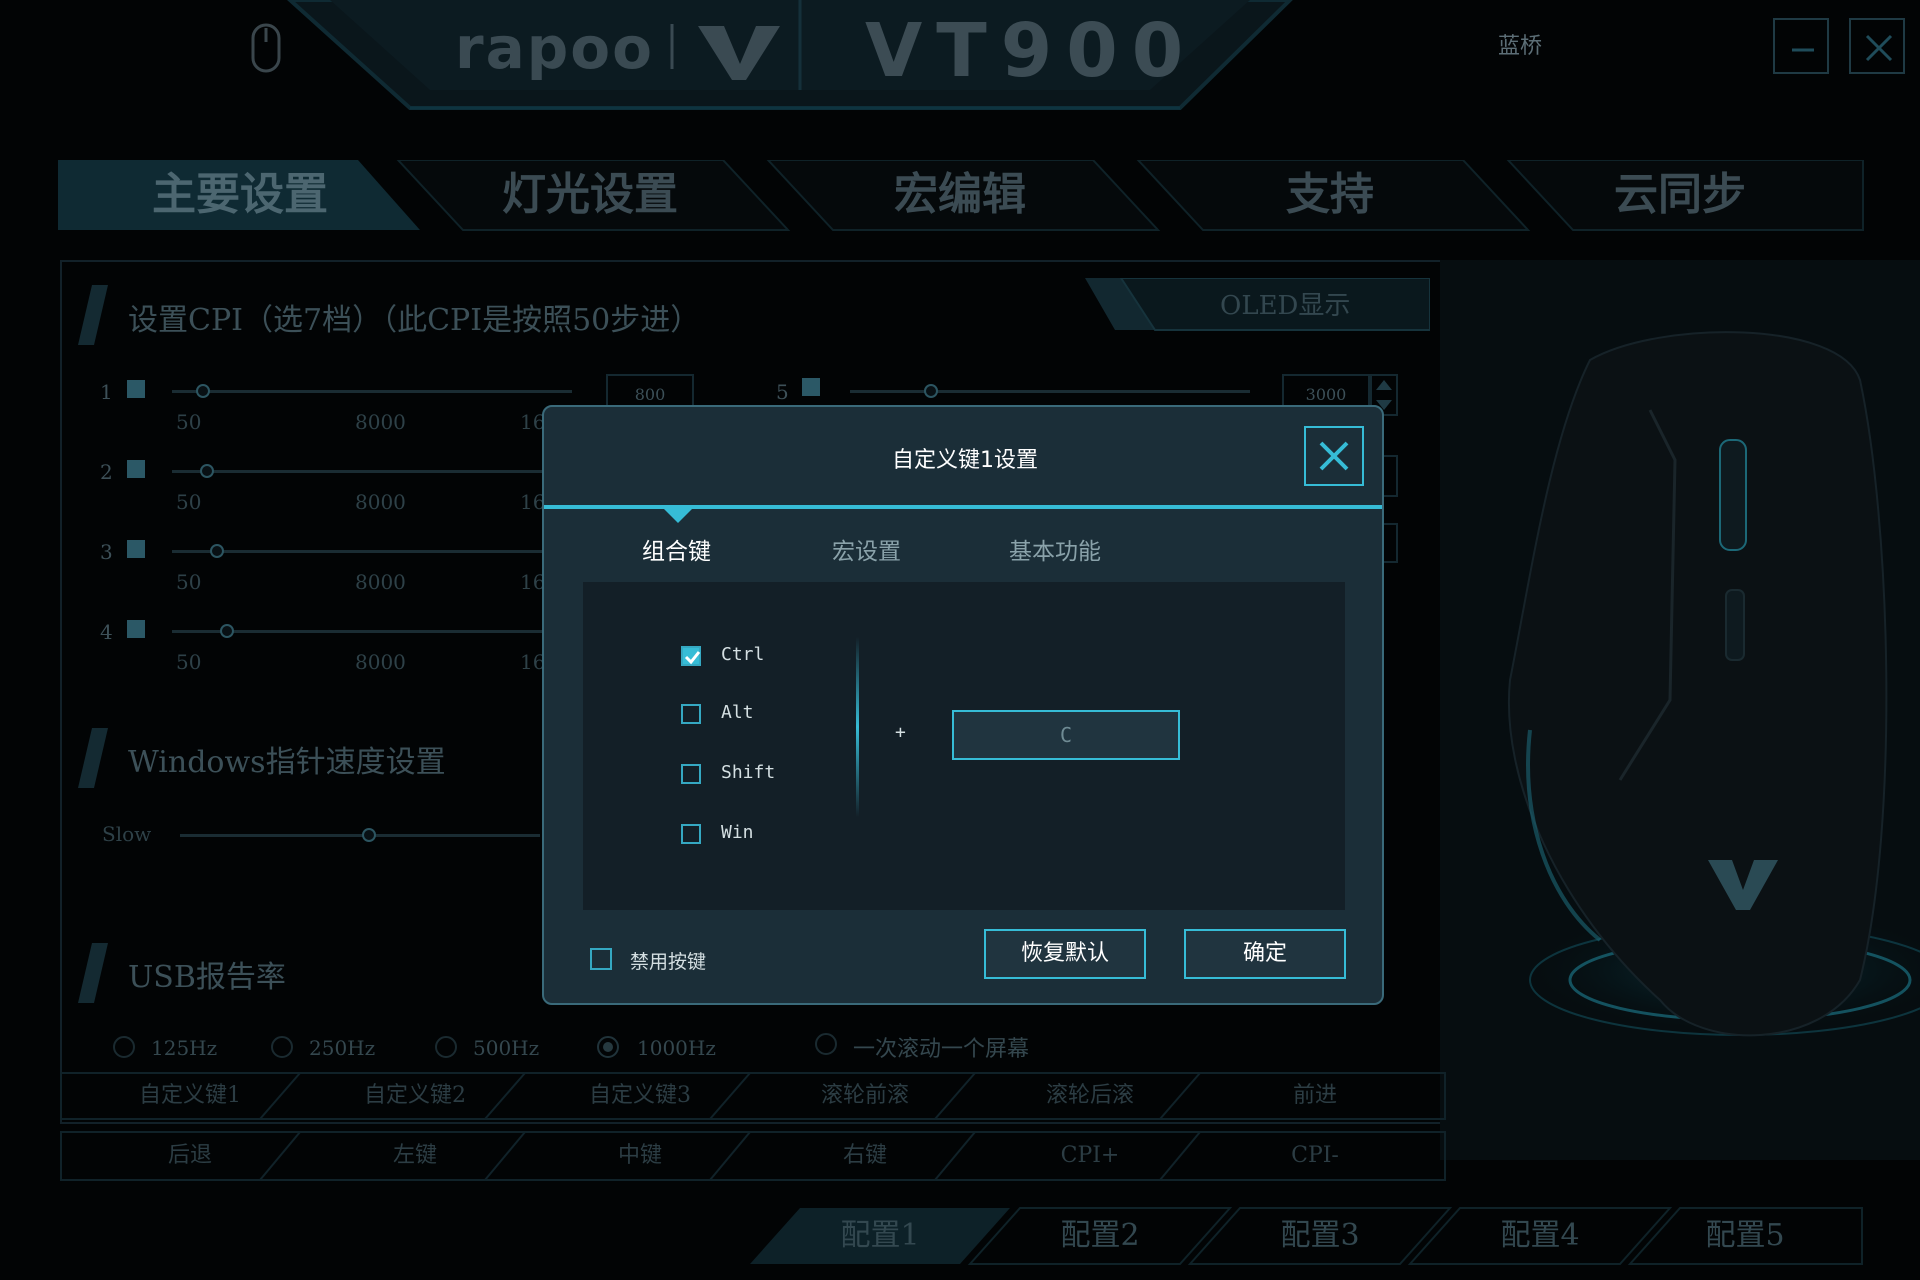 The width and height of the screenshot is (1920, 1280). Describe the element at coordinates (106, 472) in the screenshot. I see `cpi-row-number: 2` at that location.